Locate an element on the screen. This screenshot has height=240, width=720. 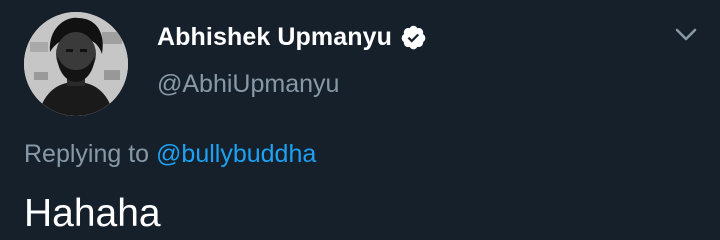
tweet-text: Hahaha is located at coordinates (92, 213).